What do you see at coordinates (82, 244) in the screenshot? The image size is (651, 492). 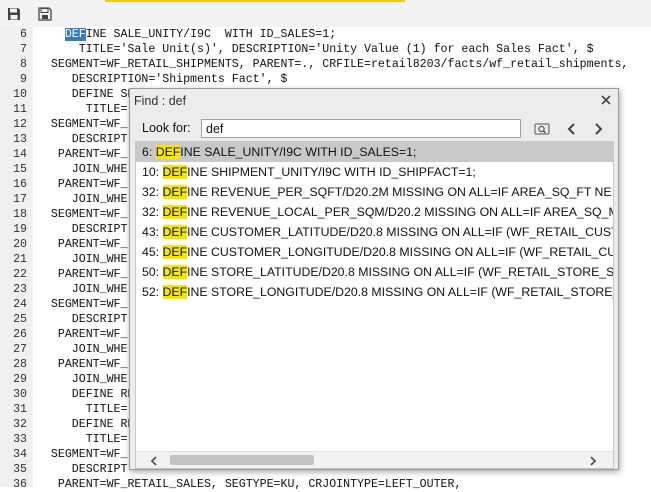 I see `code-text: PARENT=WF_` at bounding box center [82, 244].